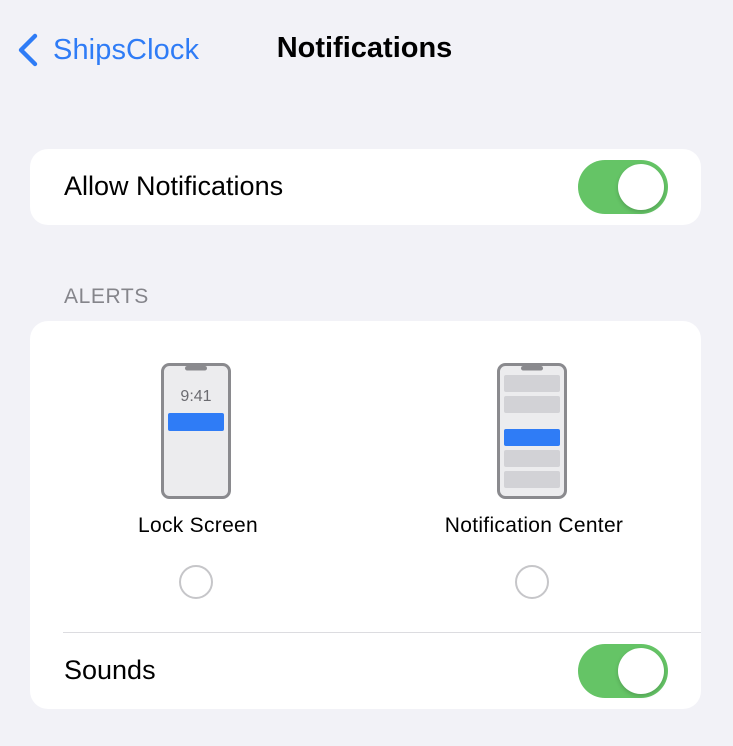  I want to click on allow-notifications-group: Allow Notifications, so click(365, 187).